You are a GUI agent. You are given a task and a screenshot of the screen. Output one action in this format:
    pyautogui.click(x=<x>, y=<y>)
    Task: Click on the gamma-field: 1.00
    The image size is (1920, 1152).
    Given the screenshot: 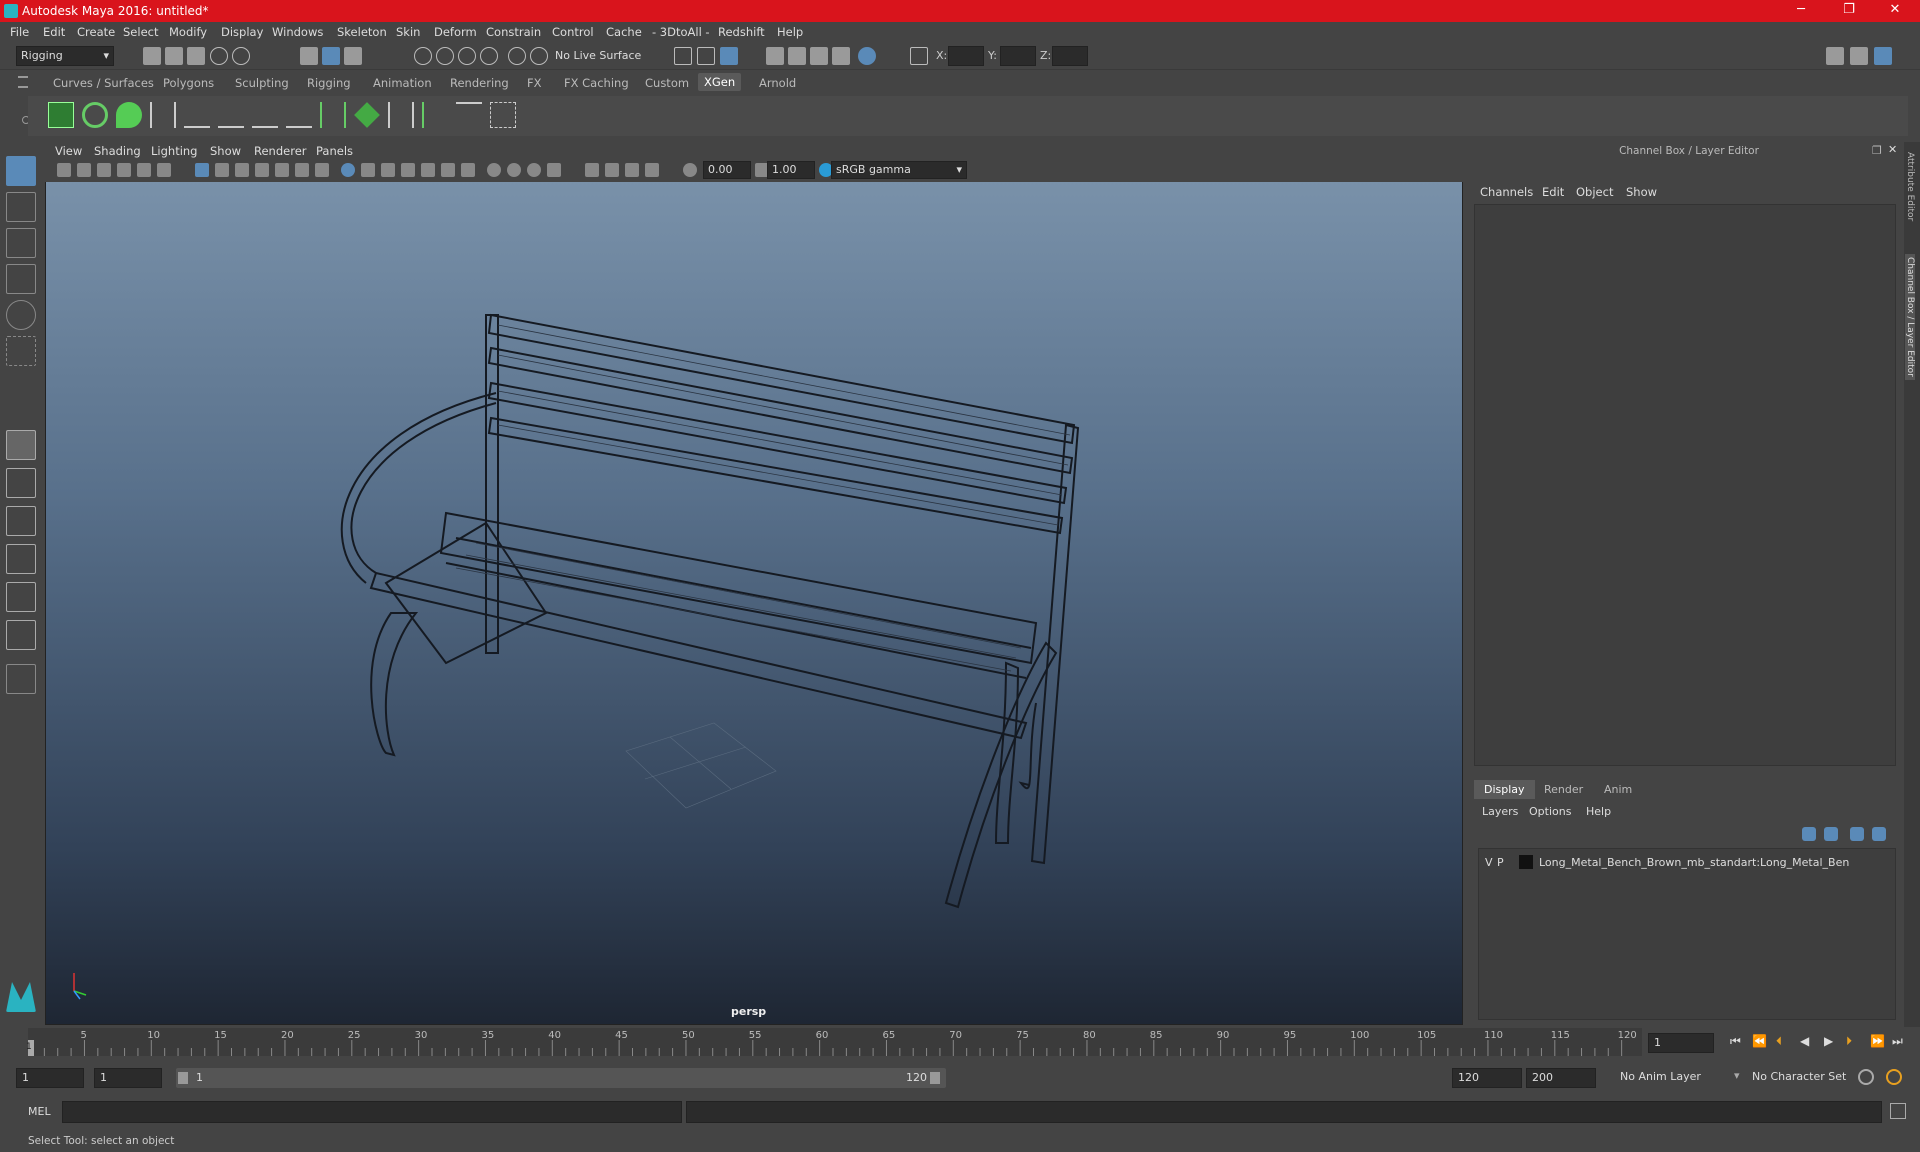 What is the action you would take?
    pyautogui.click(x=791, y=170)
    